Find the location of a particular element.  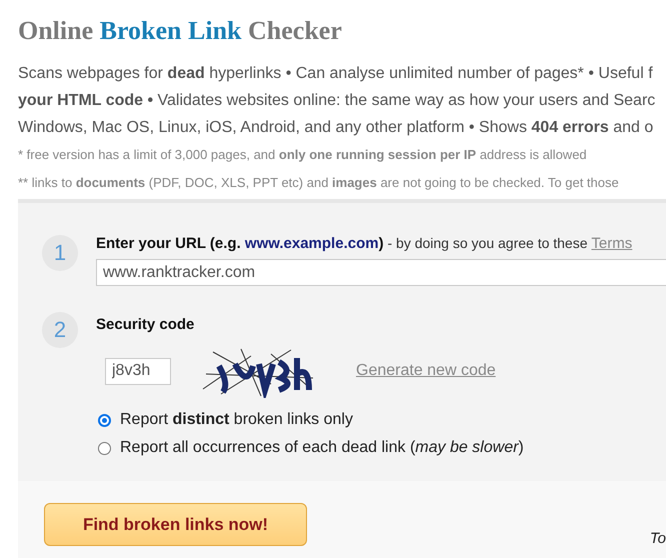

description-line: Scans webpages for dead hyperlinks • Can analyse unlimited number of pages* • Useful f is located at coordinates (336, 74).